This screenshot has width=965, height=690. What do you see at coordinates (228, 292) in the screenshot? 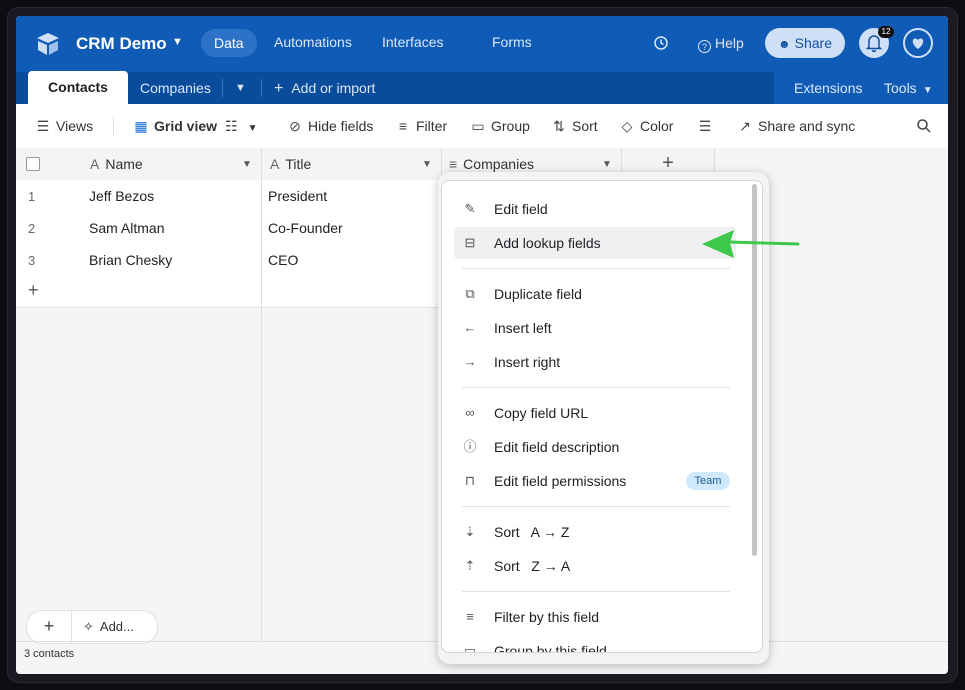
I see `add-record-row: +` at bounding box center [228, 292].